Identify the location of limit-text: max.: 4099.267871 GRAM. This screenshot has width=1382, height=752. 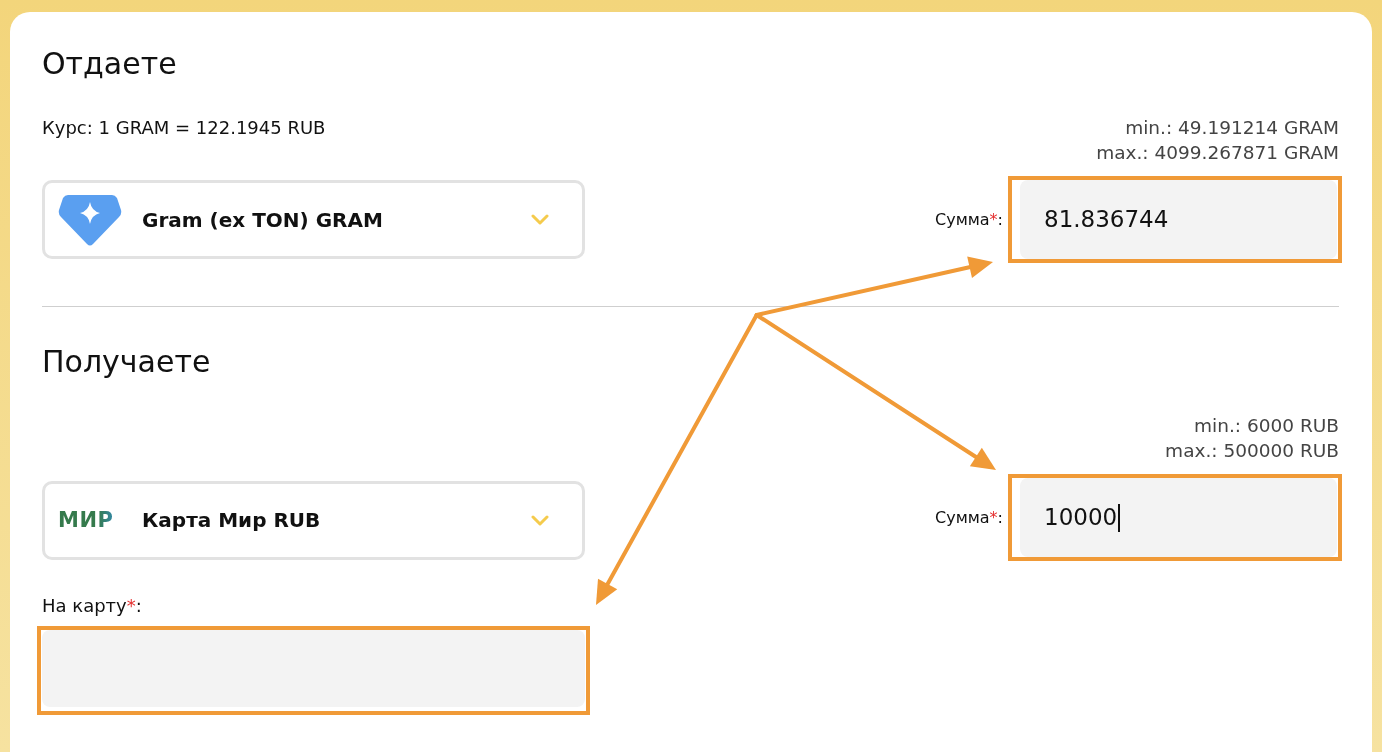
(1217, 153).